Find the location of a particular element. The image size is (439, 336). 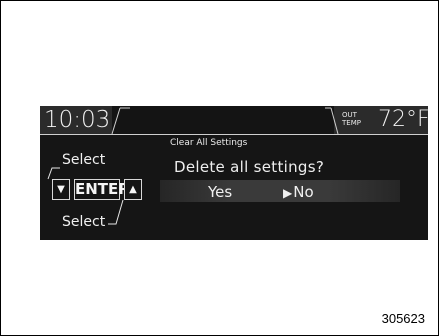

option-no: ▶No is located at coordinates (298, 192).